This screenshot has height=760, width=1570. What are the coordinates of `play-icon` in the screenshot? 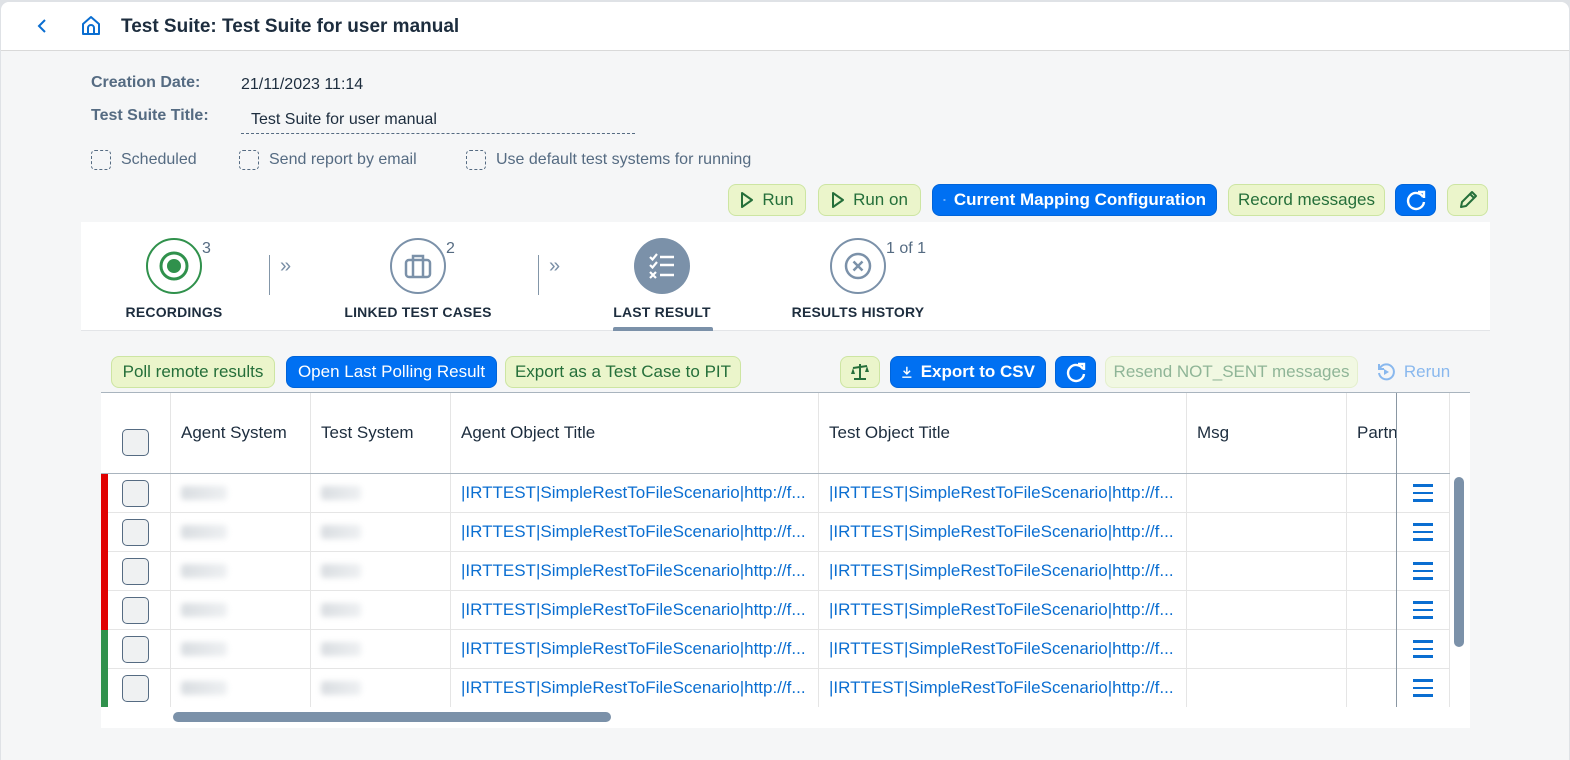 It's located at (838, 200).